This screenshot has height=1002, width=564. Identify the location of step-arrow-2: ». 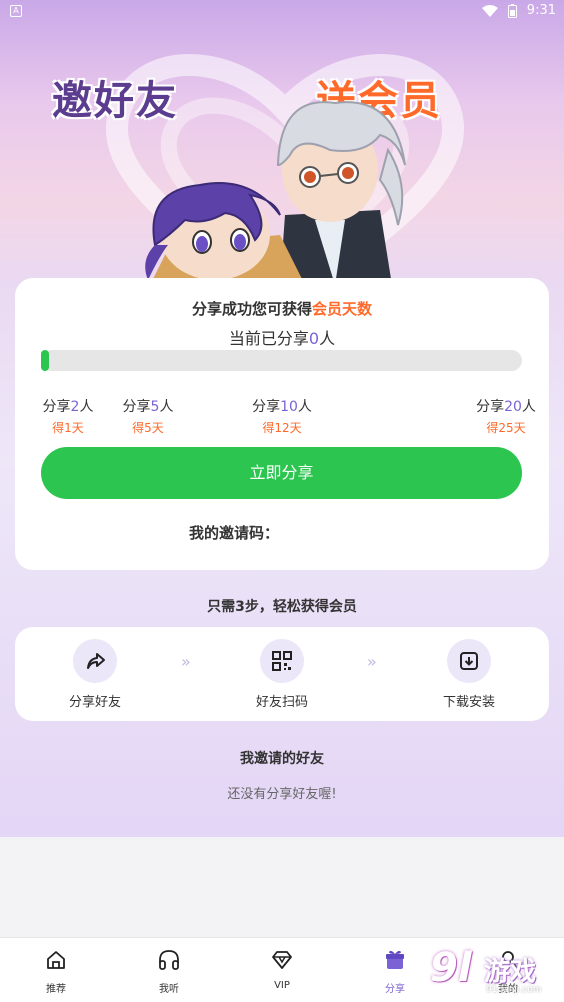
(372, 661).